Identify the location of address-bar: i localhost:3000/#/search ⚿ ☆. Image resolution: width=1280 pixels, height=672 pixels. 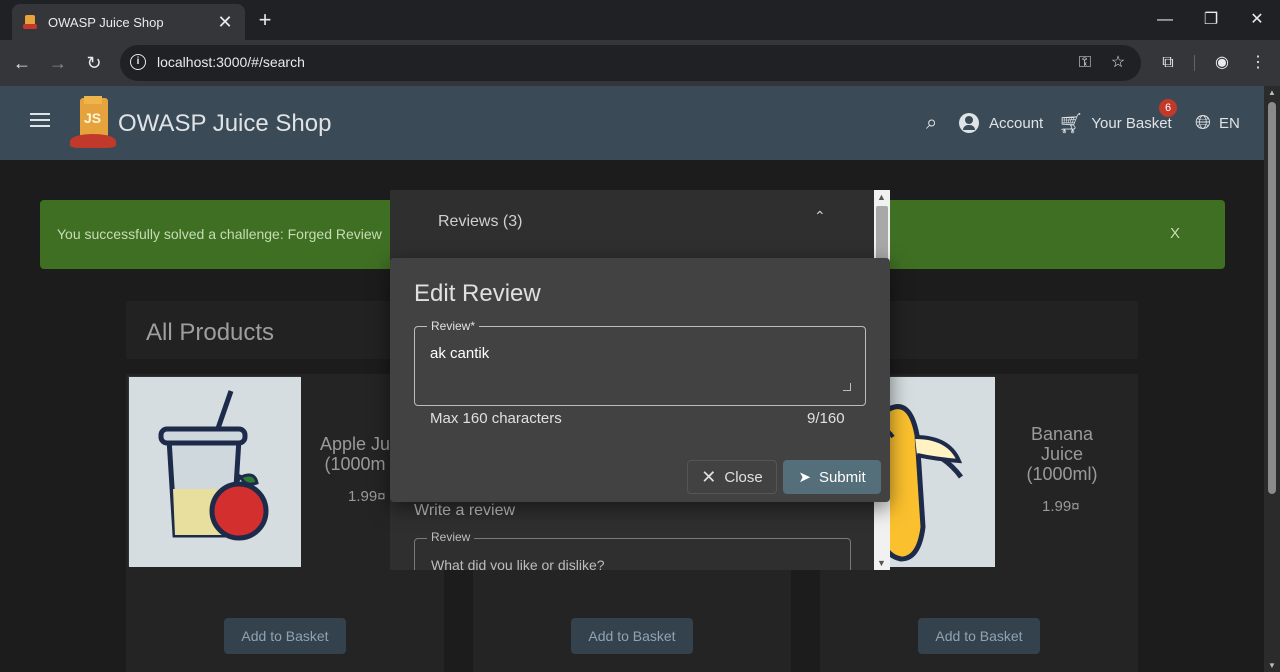
(630, 63).